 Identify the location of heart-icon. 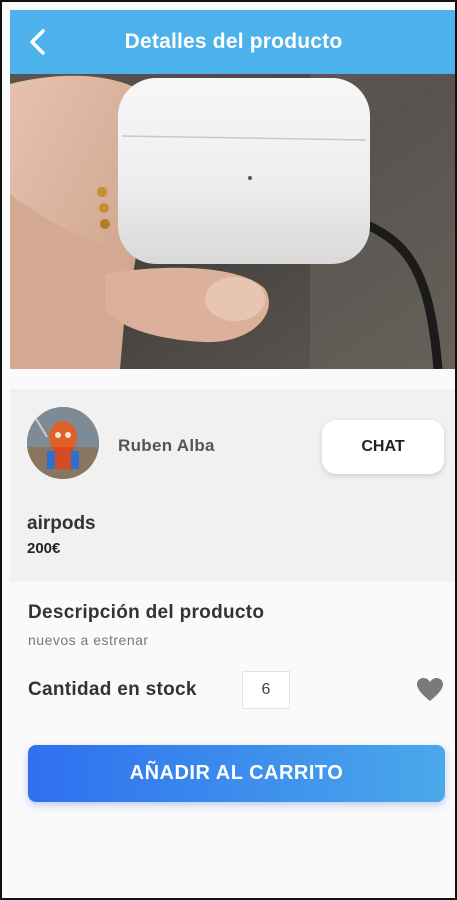
(430, 689).